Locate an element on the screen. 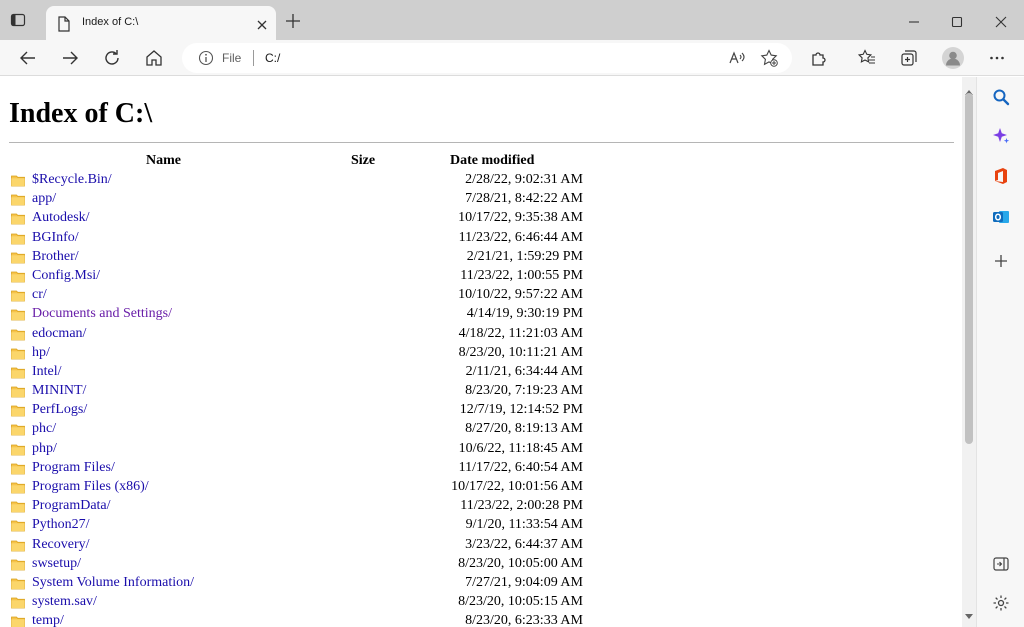  entry-date: 7/28/21, 8:42:22 AM is located at coordinates (524, 199).